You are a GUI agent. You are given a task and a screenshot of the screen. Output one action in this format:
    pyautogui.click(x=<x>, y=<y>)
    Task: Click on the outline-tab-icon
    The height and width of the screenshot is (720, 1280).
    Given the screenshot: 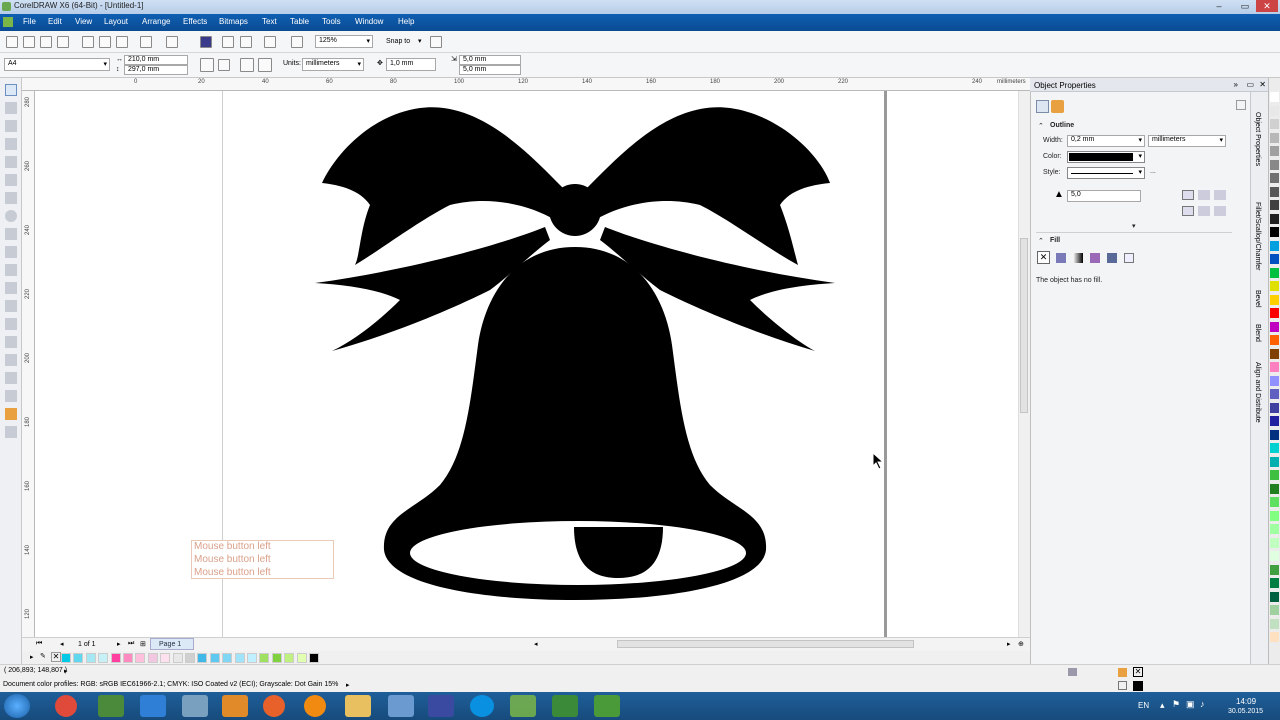 What is the action you would take?
    pyautogui.click(x=1042, y=106)
    